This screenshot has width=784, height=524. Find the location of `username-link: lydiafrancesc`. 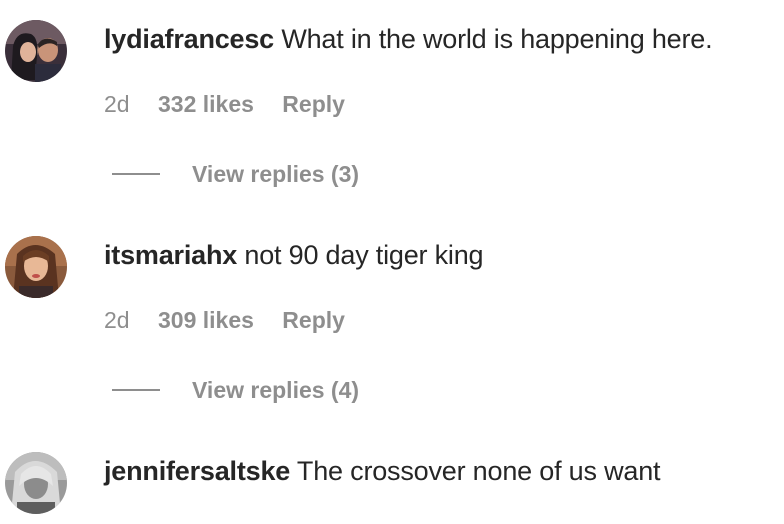

username-link: lydiafrancesc is located at coordinates (189, 39).